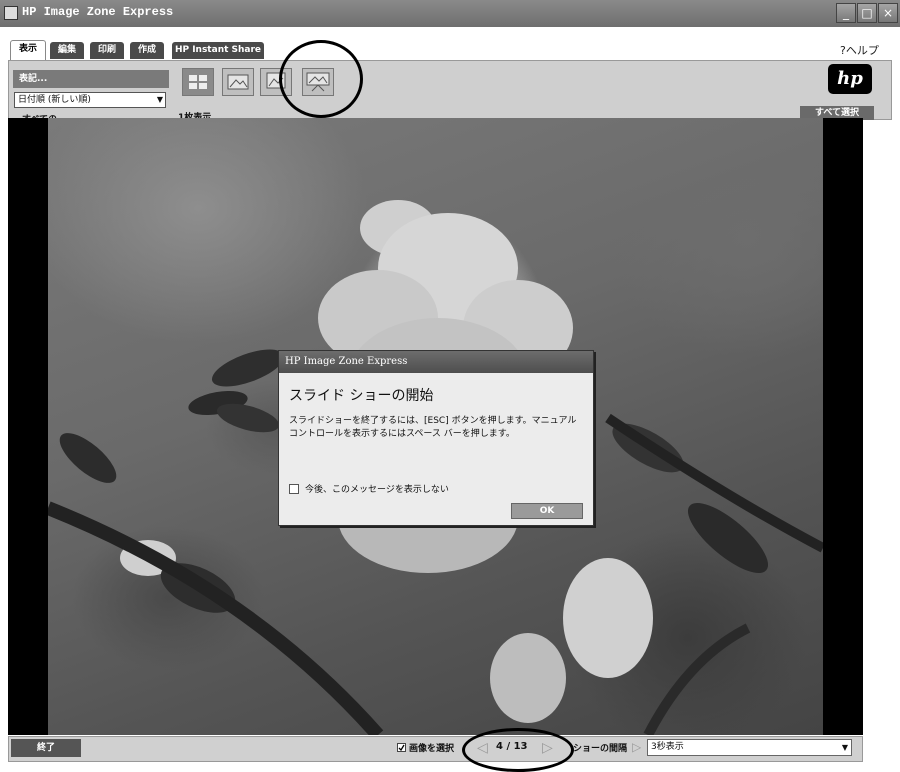 Image resolution: width=900 pixels, height=772 pixels. Describe the element at coordinates (218, 50) in the screenshot. I see `tab-instant-share: HP Instant Share` at that location.